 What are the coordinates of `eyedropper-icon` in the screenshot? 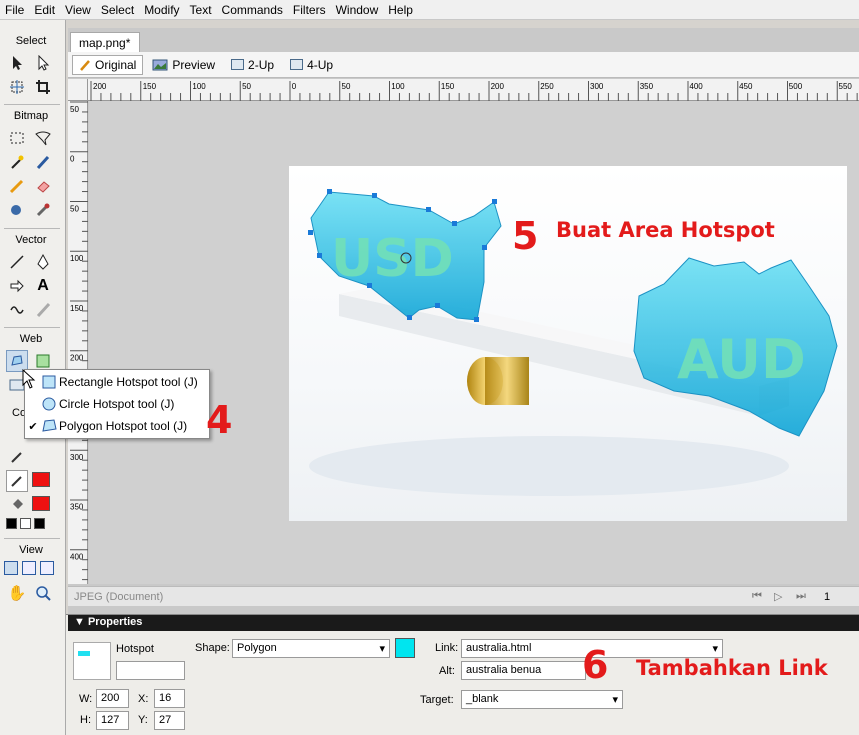 It's located at (17, 456).